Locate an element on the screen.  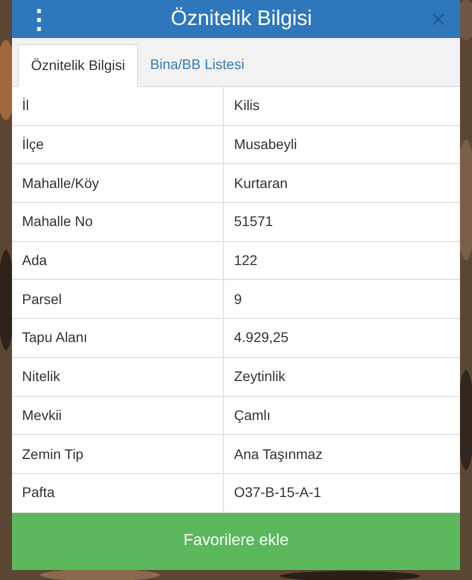
attribute-value: Musabeyli is located at coordinates (265, 144).